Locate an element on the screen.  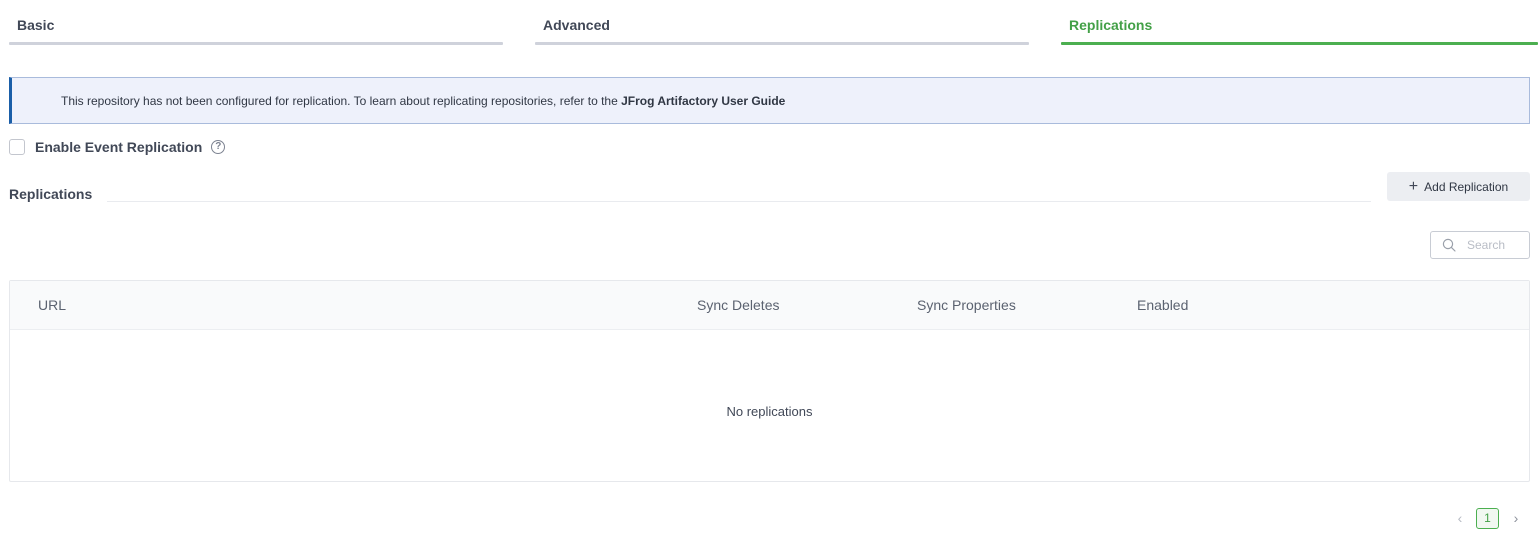
column-header-sync-properties: Sync Properties is located at coordinates (966, 305).